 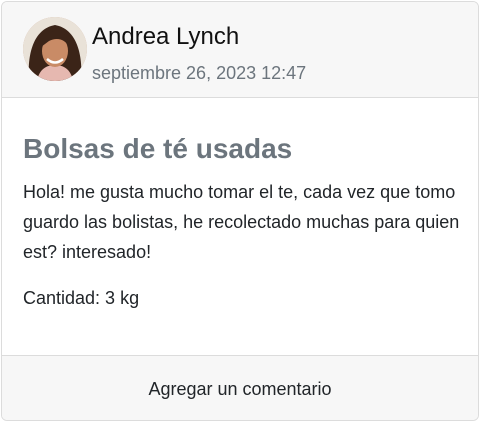 I want to click on add-comment-button: Agregar un comentario, so click(x=240, y=388).